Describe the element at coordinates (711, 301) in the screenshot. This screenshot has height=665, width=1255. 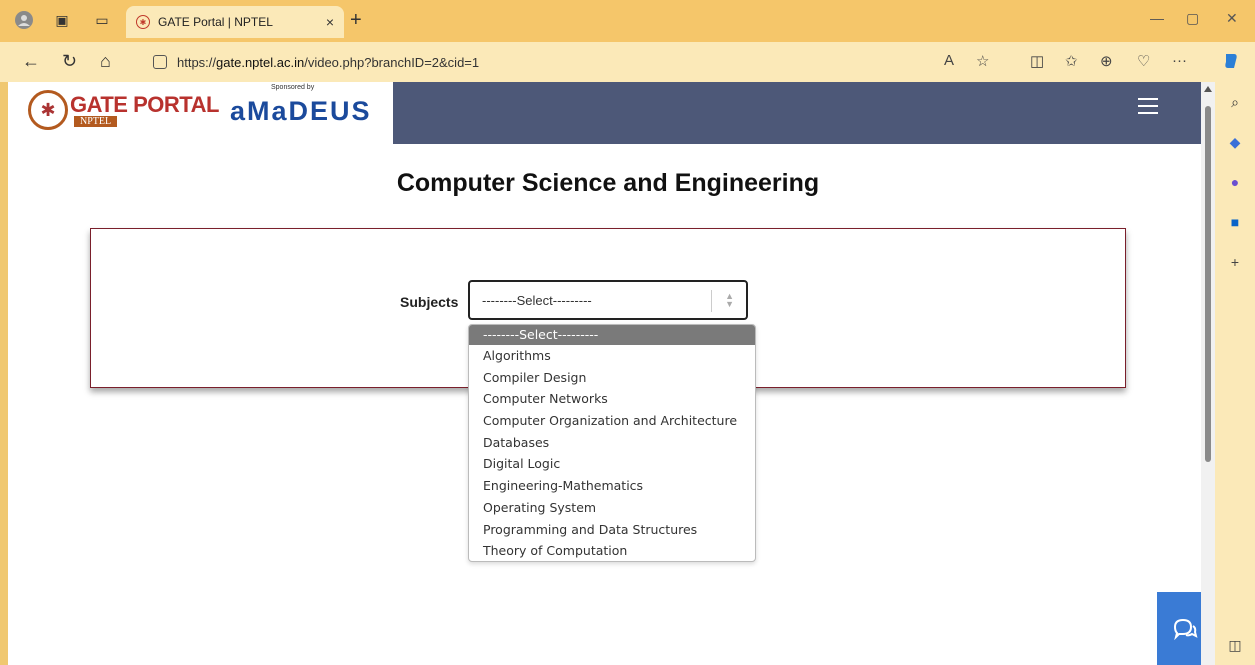
I see `select-divider` at that location.